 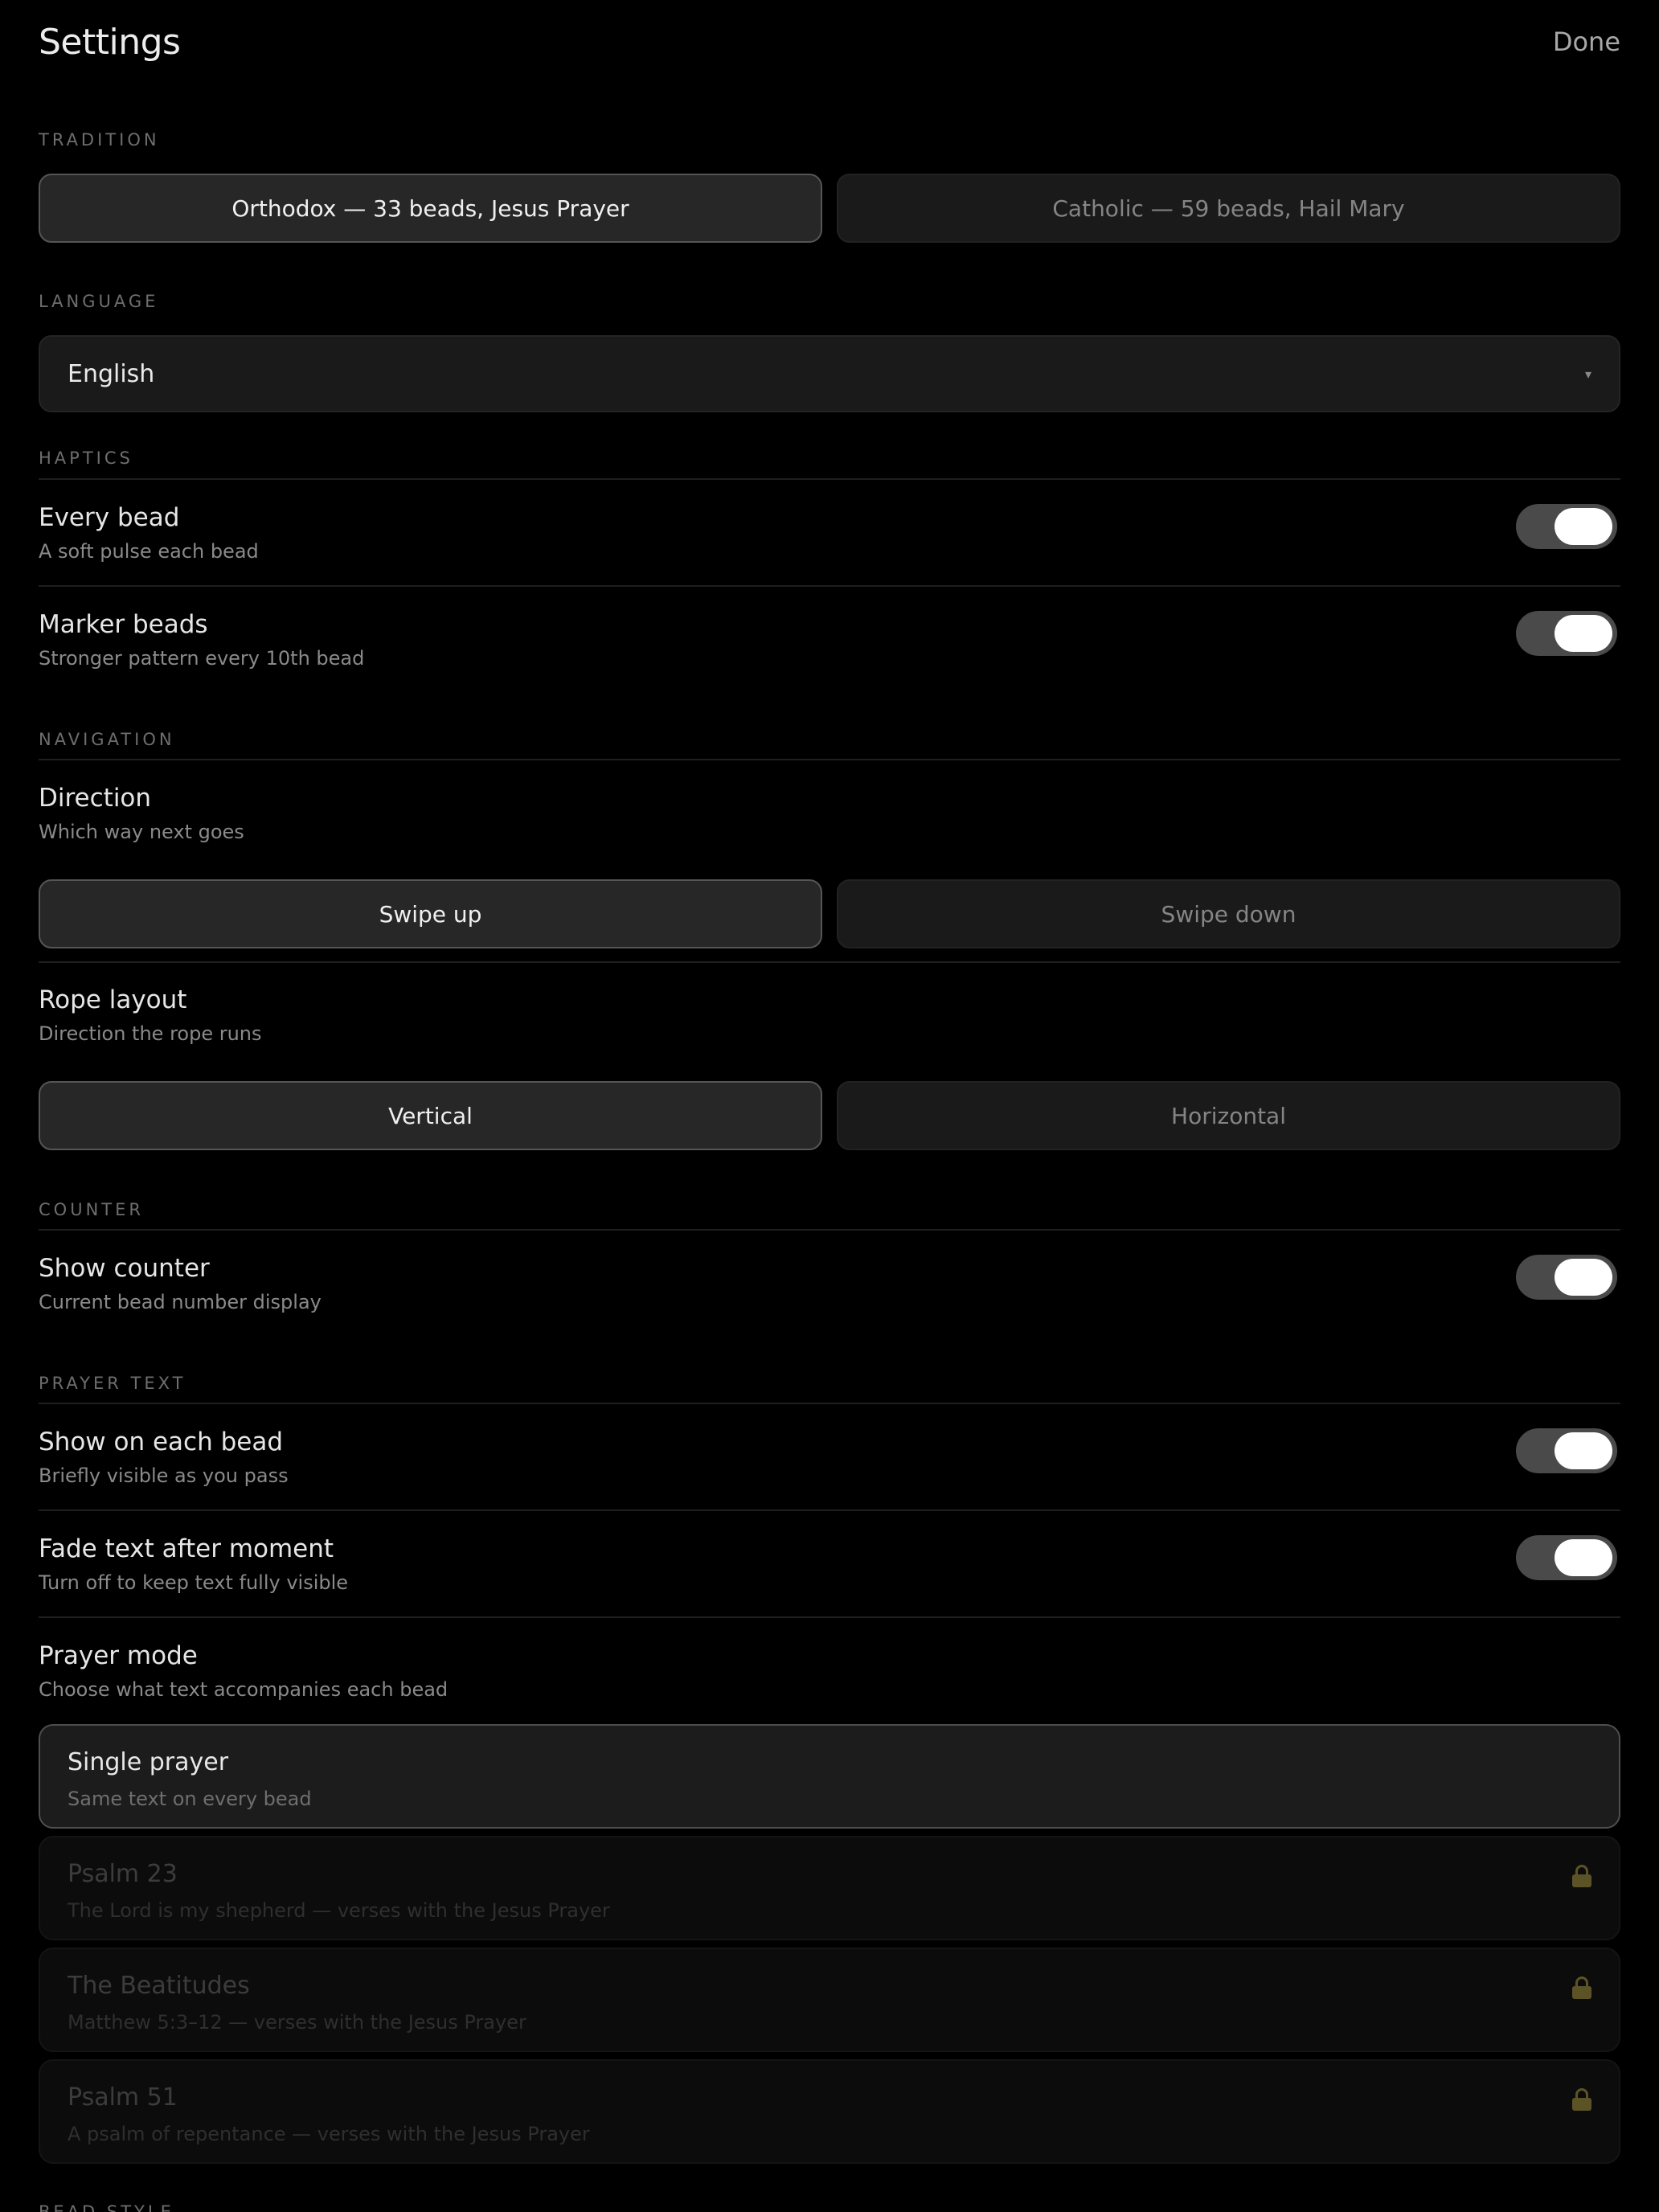 I want to click on section-label-counter: COUNTER, so click(x=91, y=1209).